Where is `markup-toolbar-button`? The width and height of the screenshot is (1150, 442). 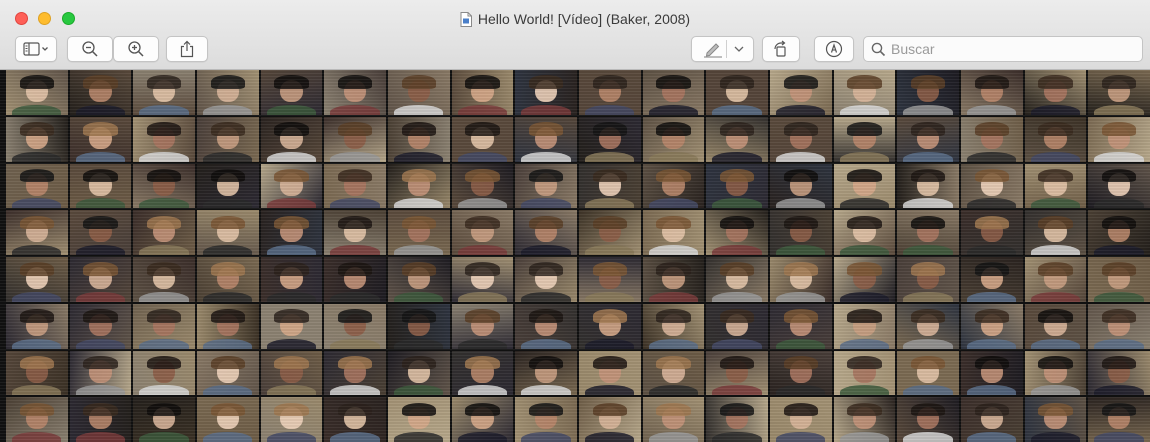
markup-toolbar-button is located at coordinates (834, 49).